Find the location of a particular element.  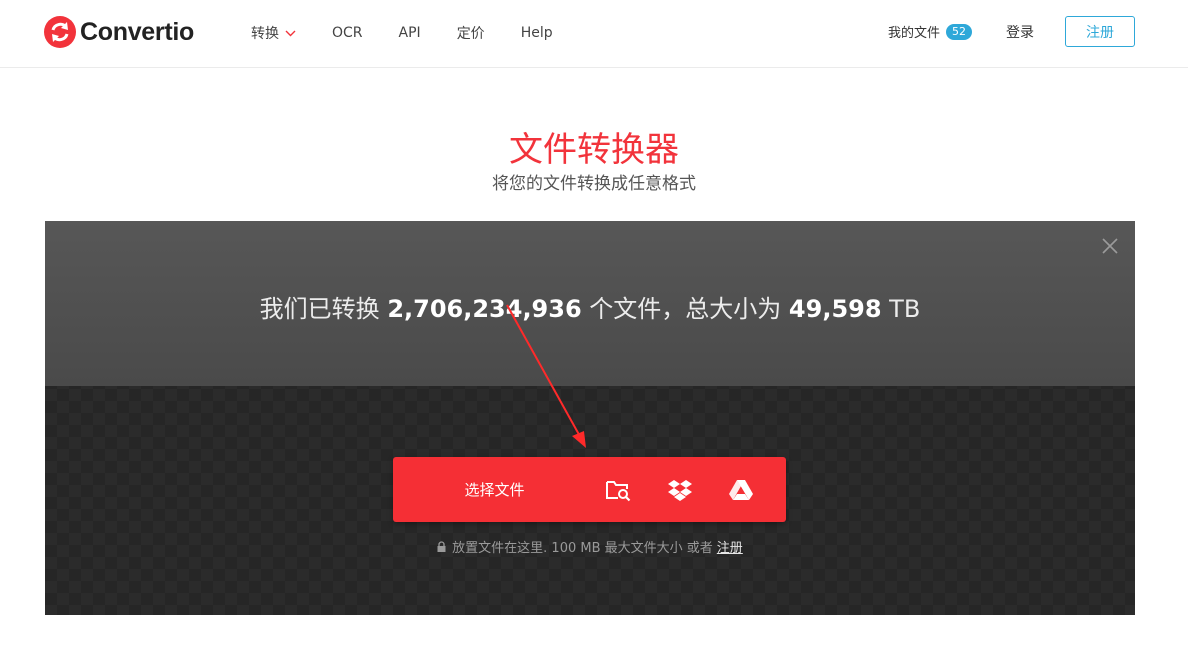

page-title: 文件转换器 is located at coordinates (594, 150).